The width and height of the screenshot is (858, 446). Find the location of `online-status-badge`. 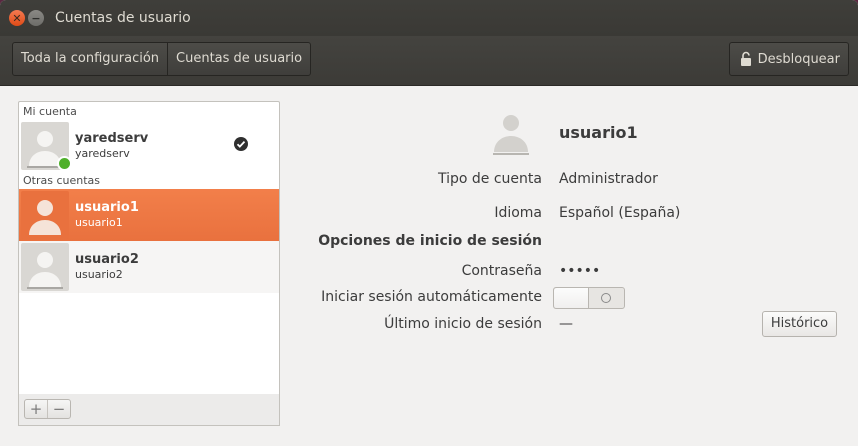

online-status-badge is located at coordinates (64, 163).